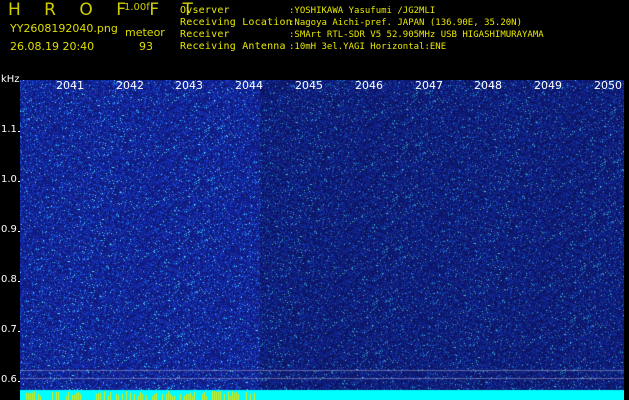 The image size is (629, 400). Describe the element at coordinates (70, 85) in the screenshot. I see `x-tick-2041: 2041` at that location.